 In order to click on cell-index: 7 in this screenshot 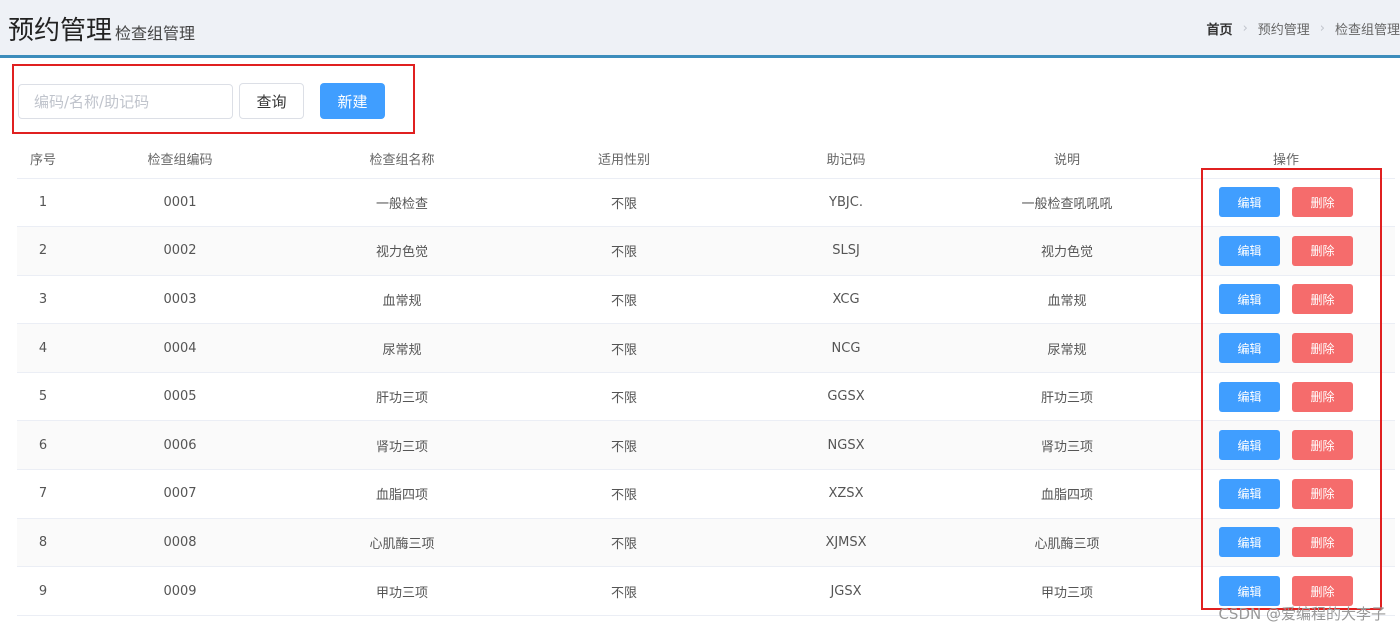, I will do `click(43, 494)`.